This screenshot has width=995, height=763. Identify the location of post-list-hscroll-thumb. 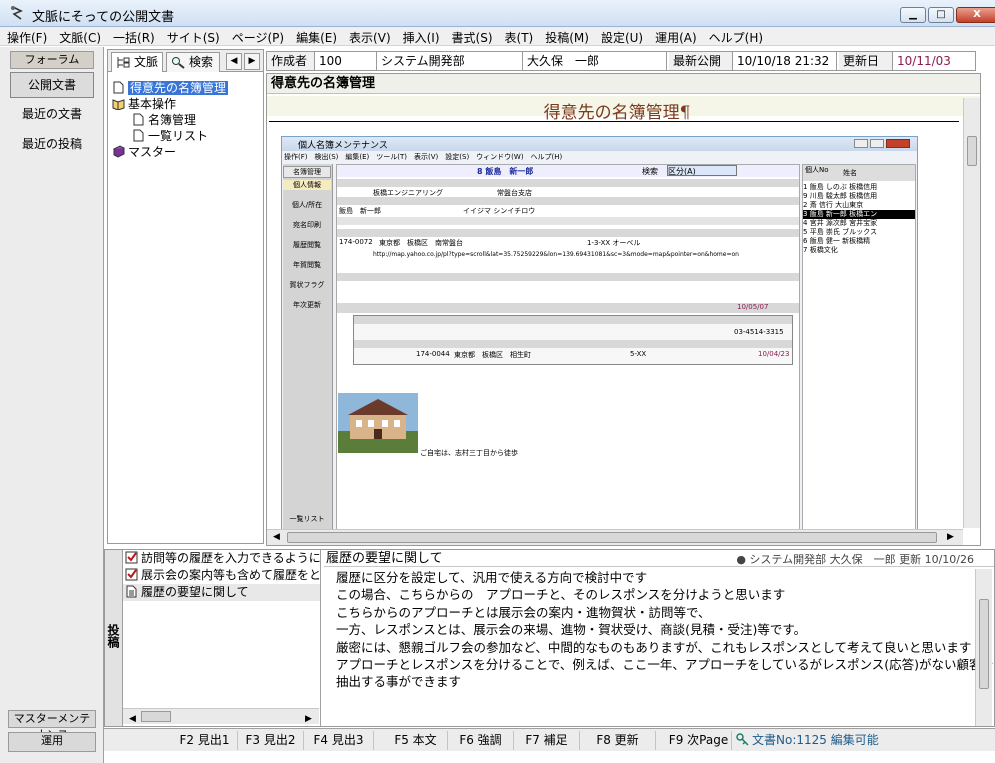
(156, 716).